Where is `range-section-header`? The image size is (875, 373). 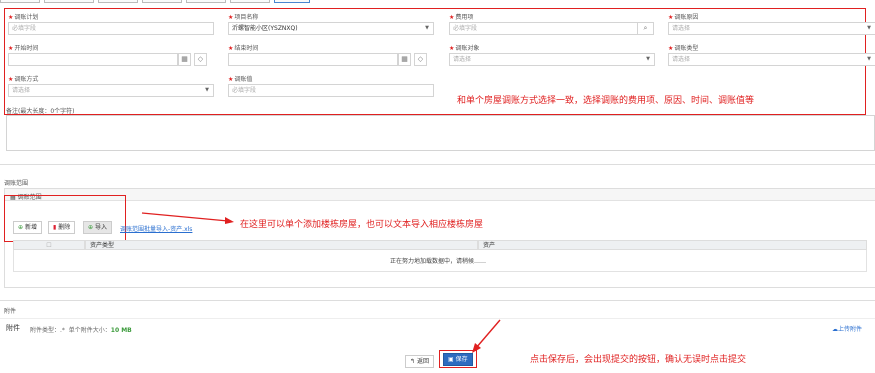 range-section-header is located at coordinates (437, 164).